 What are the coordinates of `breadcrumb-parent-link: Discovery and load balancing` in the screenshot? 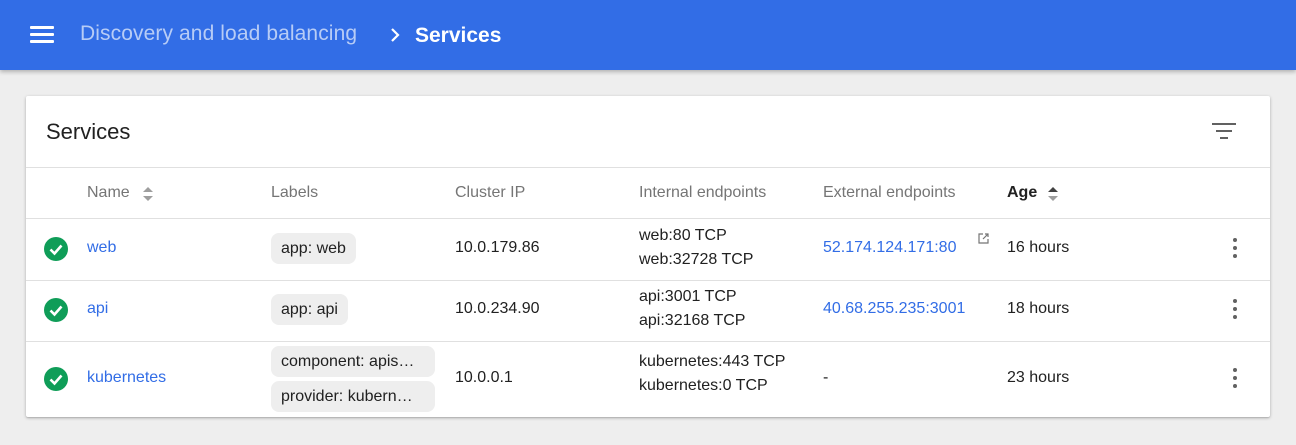 It's located at (218, 34).